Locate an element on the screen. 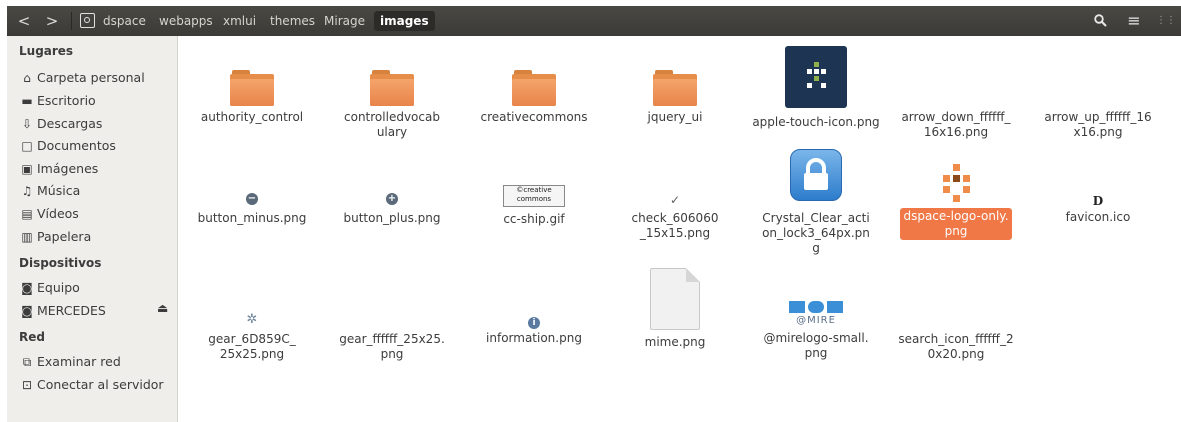  file-item: i information.png is located at coordinates (534, 331).